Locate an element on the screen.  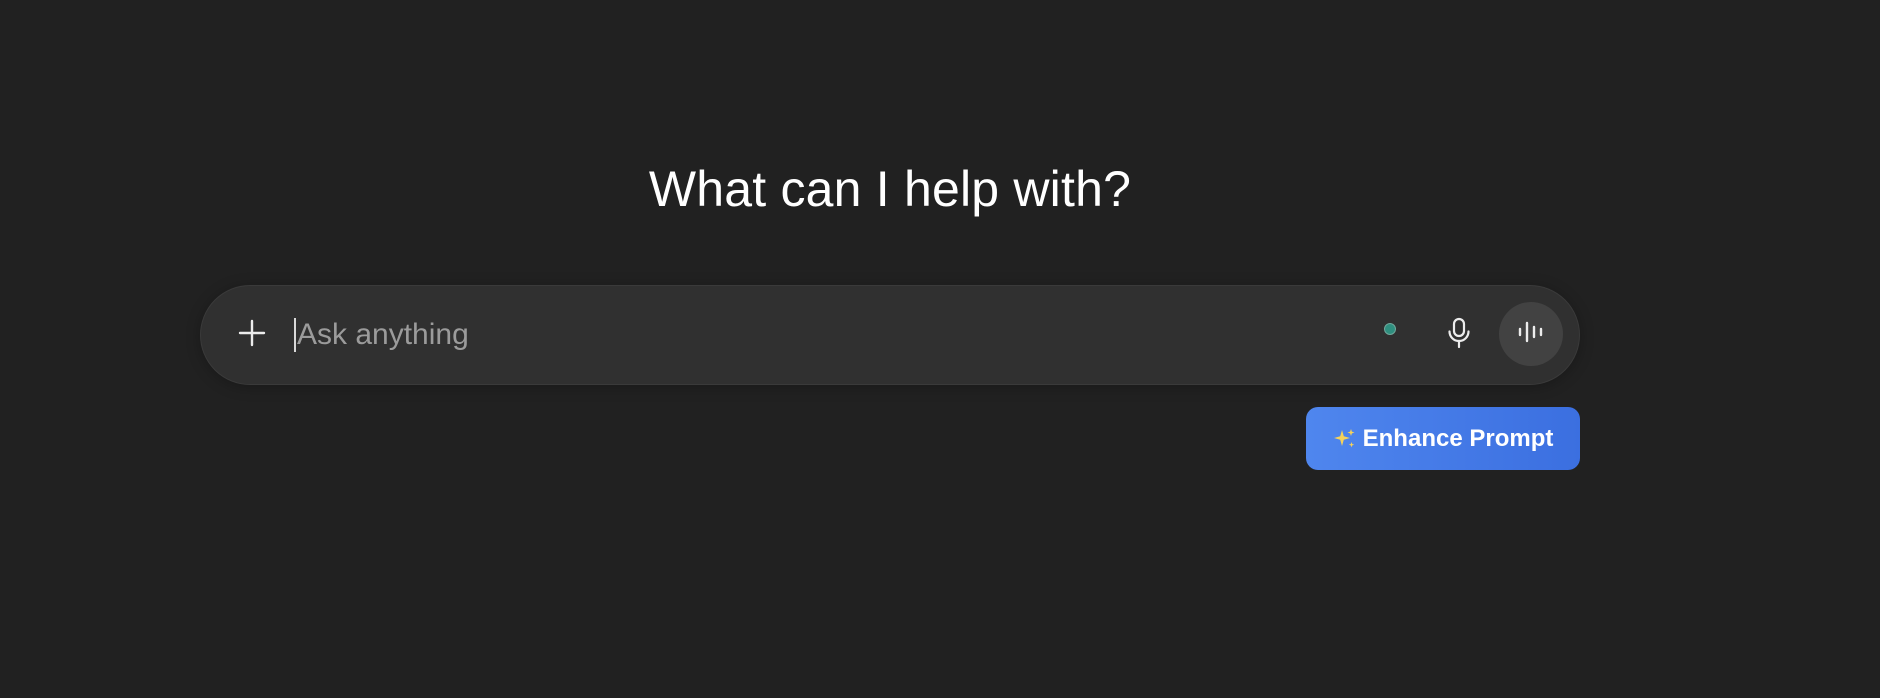
dictate-button is located at coordinates (1459, 335).